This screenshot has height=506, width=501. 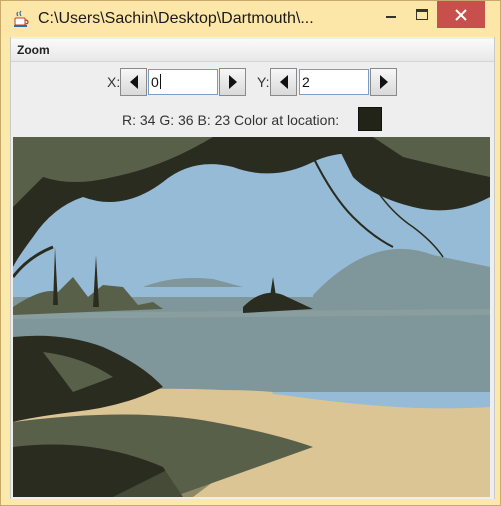 I want to click on java-app-icon, so click(x=21, y=19).